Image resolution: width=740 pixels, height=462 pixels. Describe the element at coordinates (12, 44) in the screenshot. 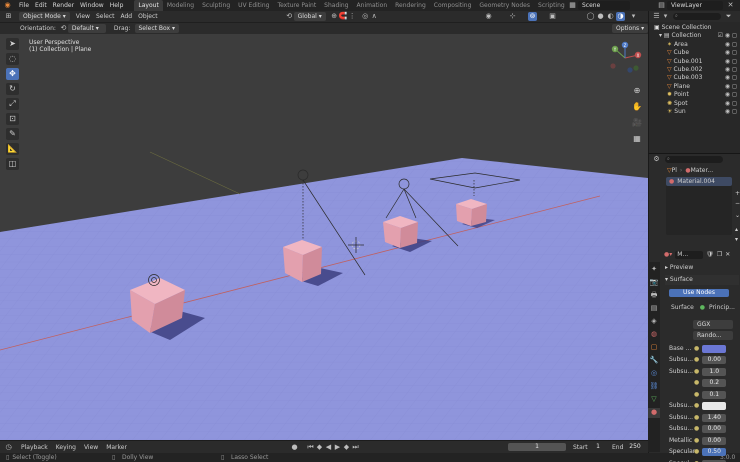

I see `select-tool-icon: ➤` at that location.